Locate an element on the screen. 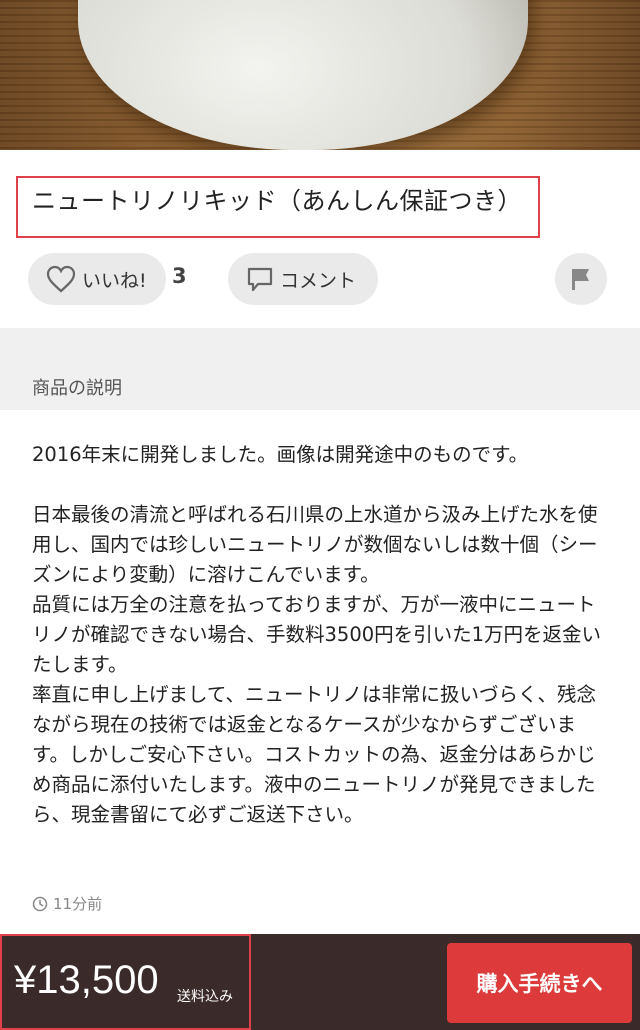  heart-icon is located at coordinates (61, 279).